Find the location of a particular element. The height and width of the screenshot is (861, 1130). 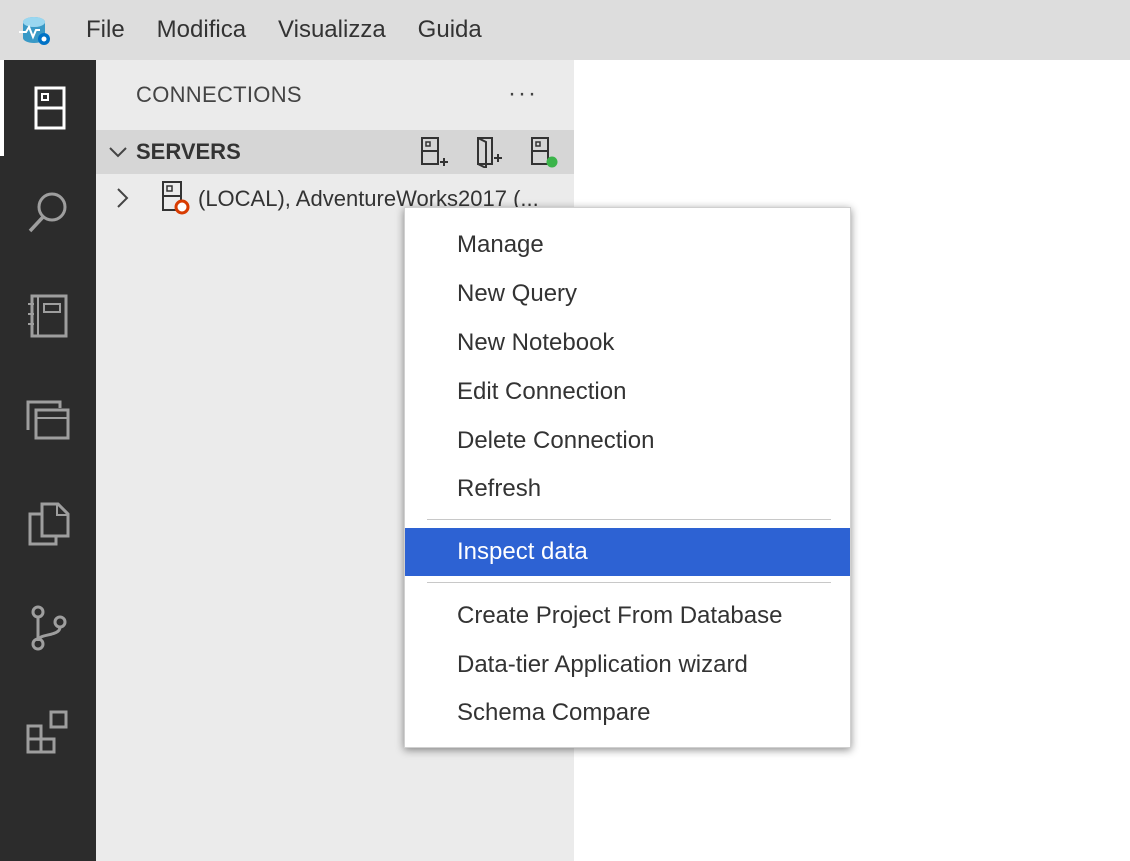

more-actions-icon: ··· is located at coordinates (523, 94).